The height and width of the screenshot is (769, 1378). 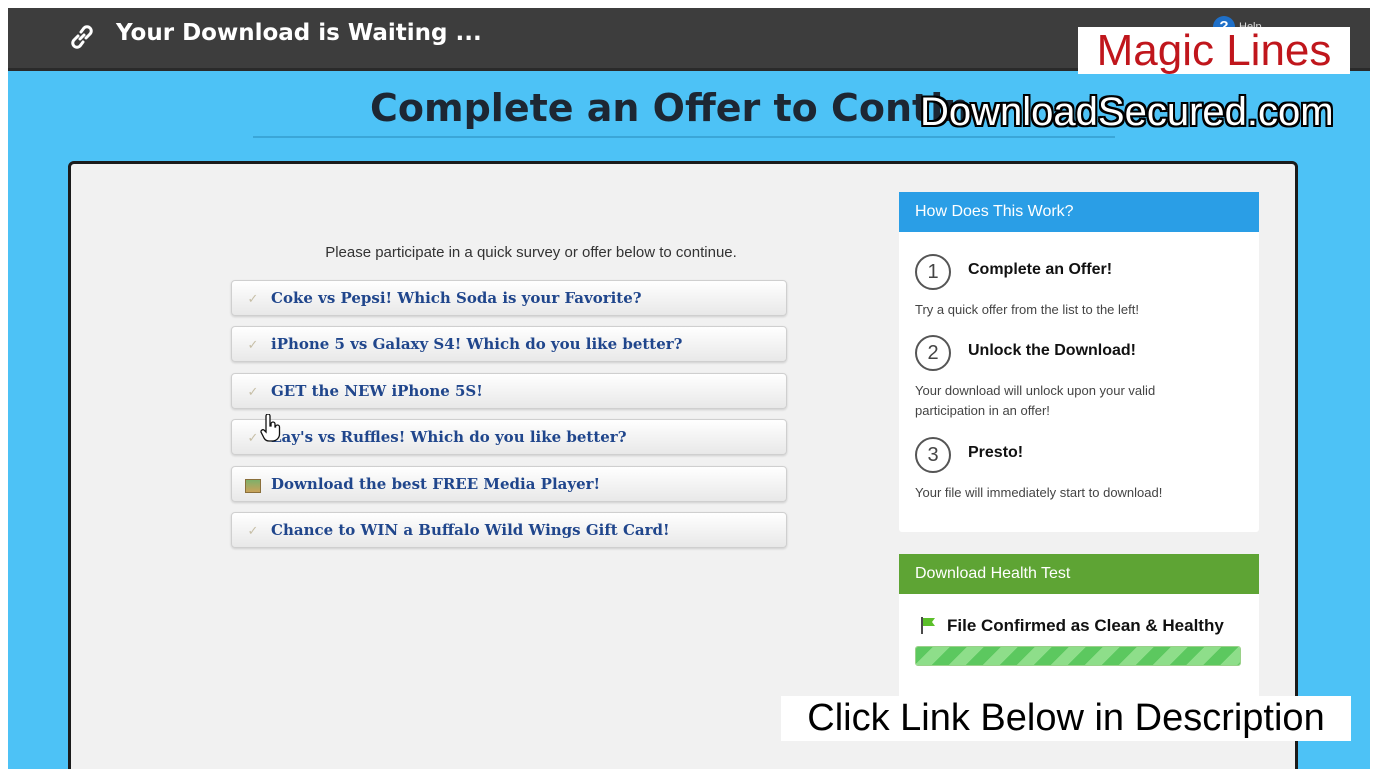 What do you see at coordinates (509, 391) in the screenshot?
I see `offer-item: ✓ GET the NEW iPhone 5S!` at bounding box center [509, 391].